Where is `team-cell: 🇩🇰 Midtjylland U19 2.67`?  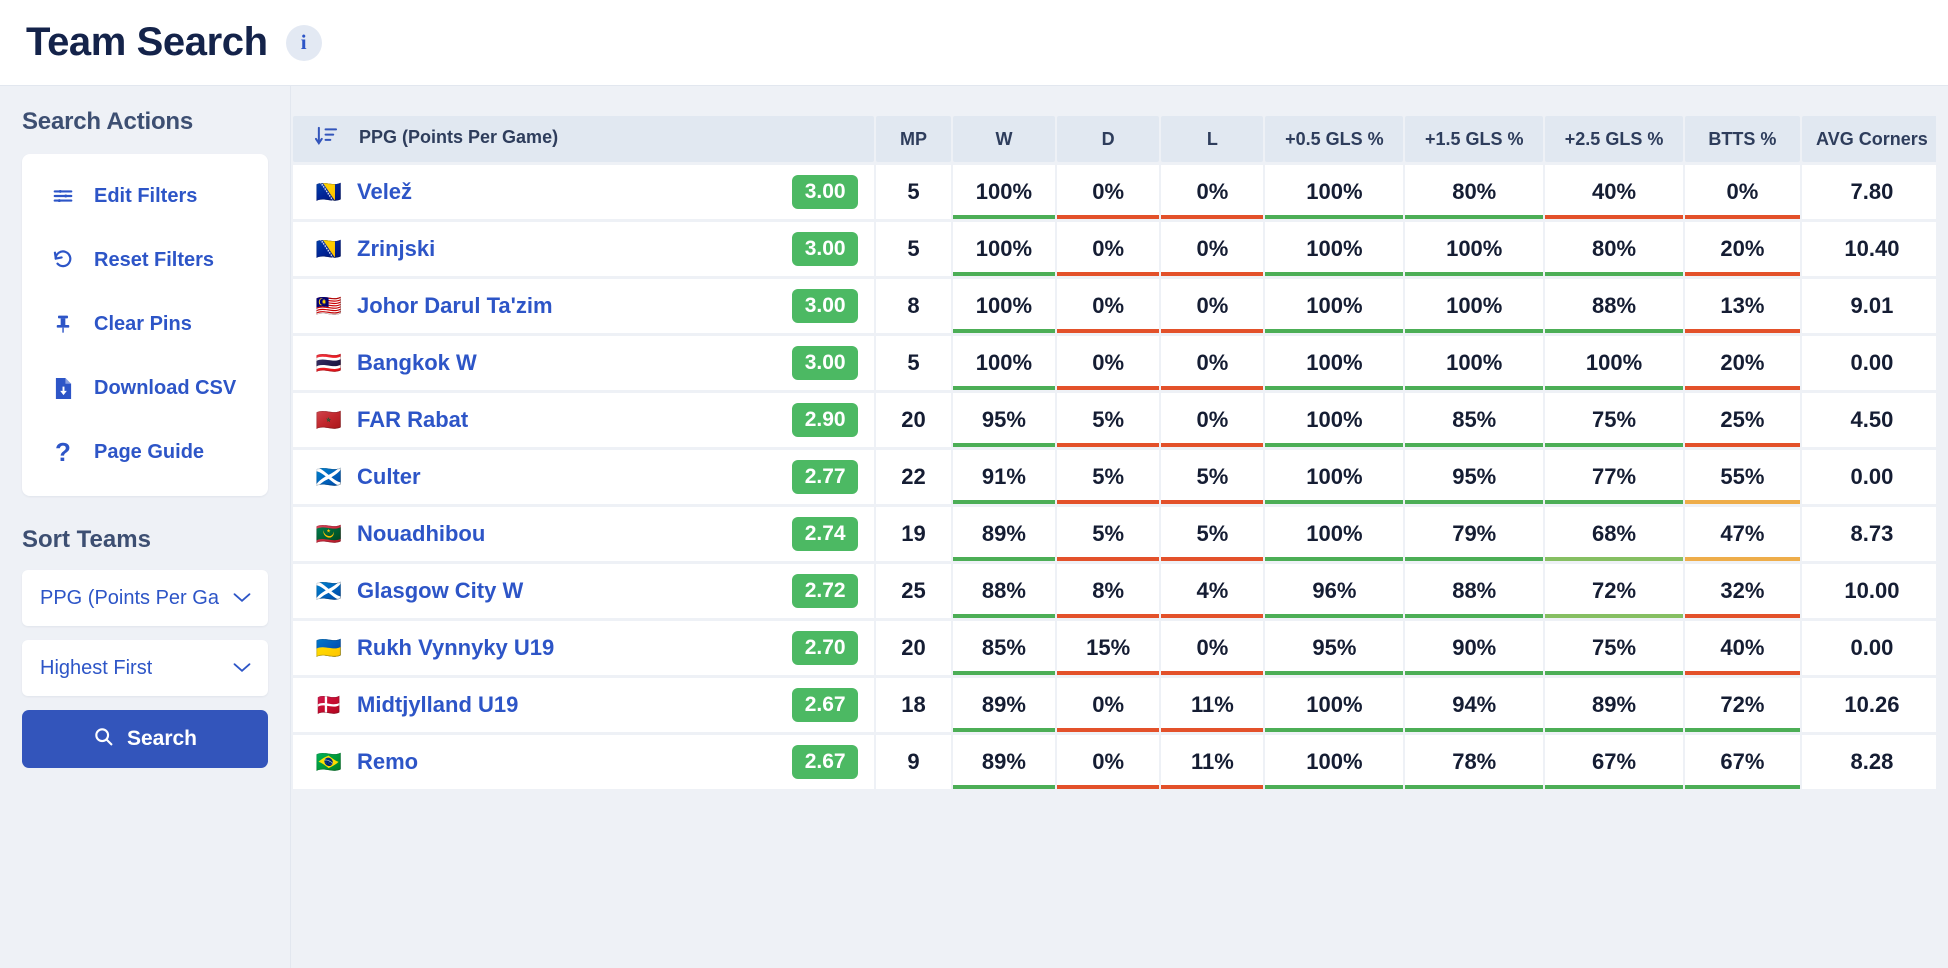 team-cell: 🇩🇰 Midtjylland U19 2.67 is located at coordinates (584, 705).